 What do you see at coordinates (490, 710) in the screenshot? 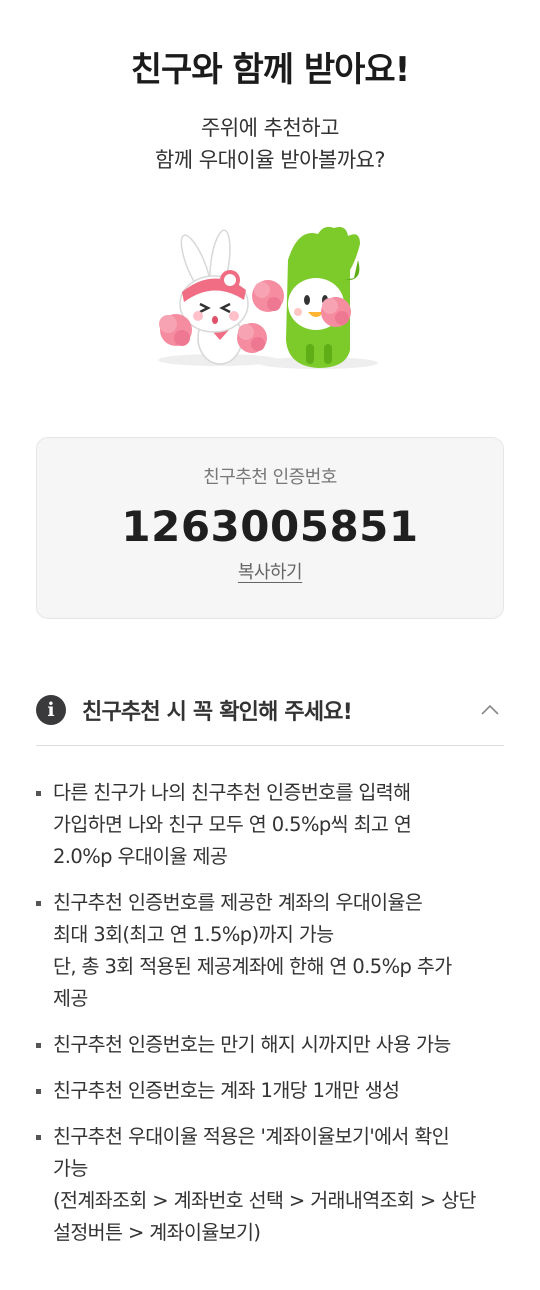
I see `chevron-up-icon` at bounding box center [490, 710].